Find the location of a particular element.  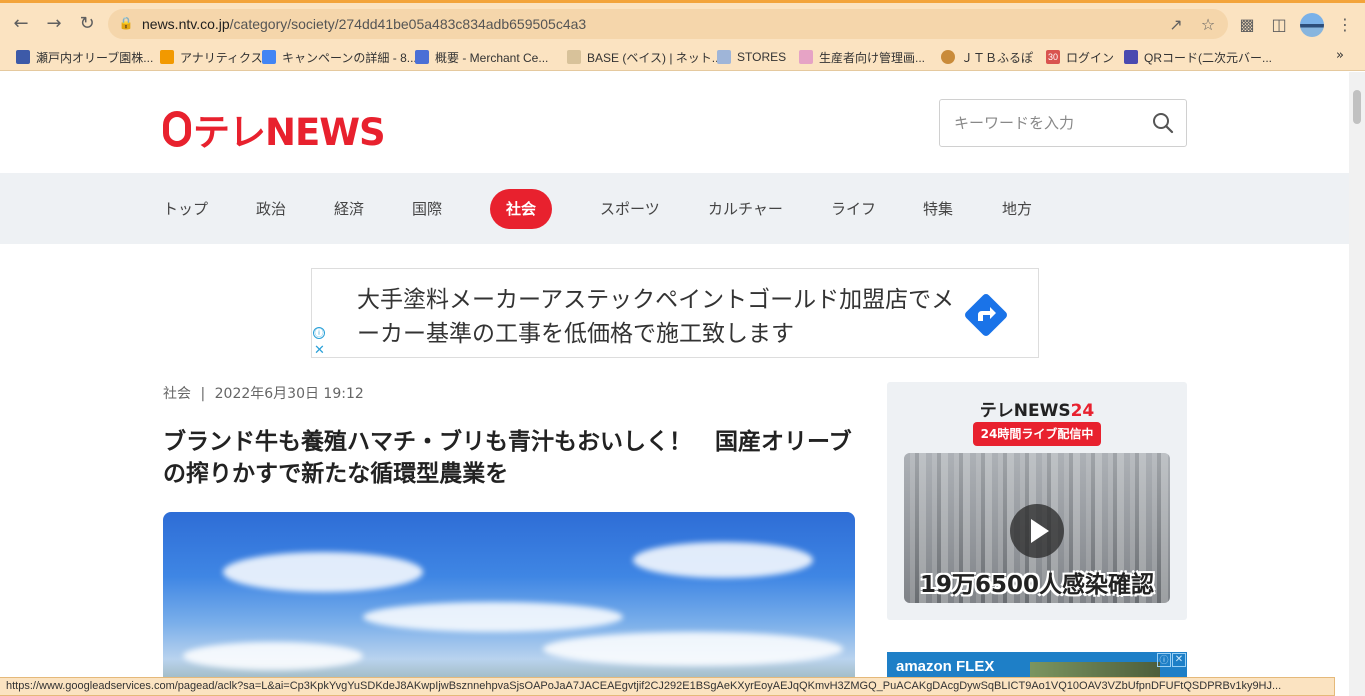

logo-mark-icon is located at coordinates (177, 129).